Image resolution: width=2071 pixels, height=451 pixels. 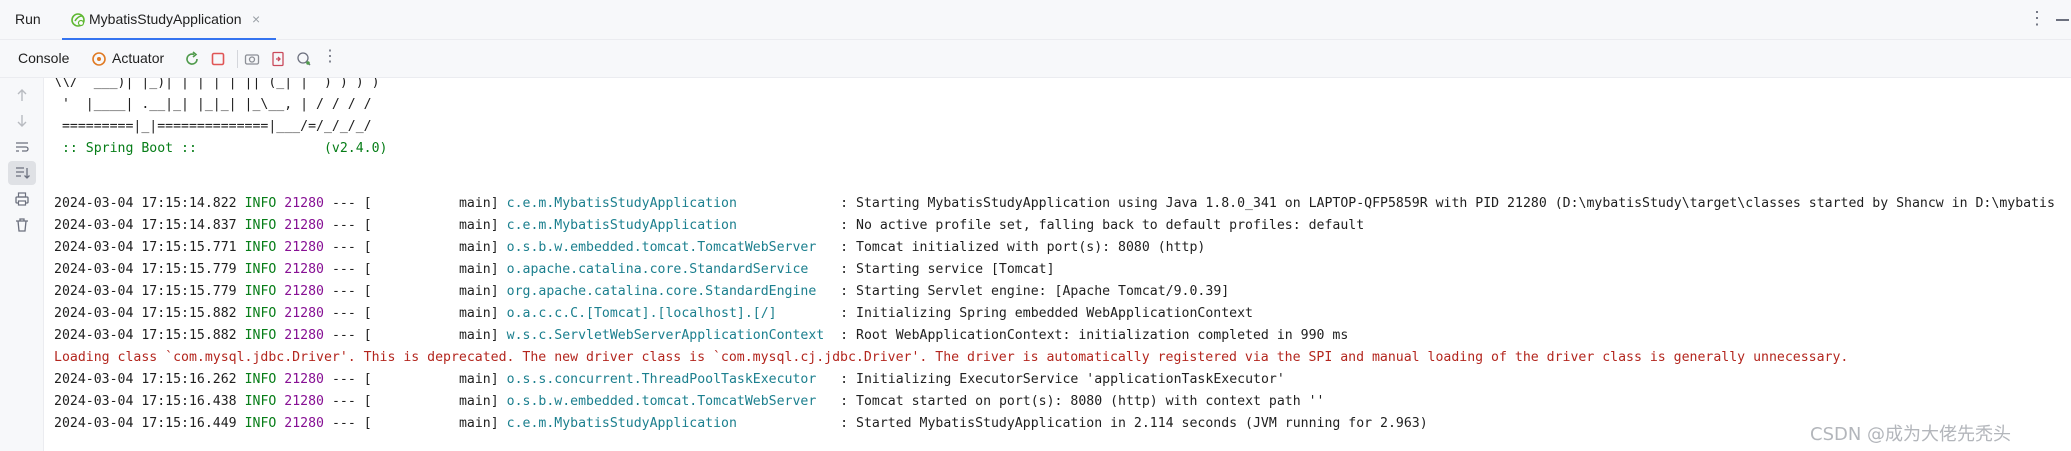 What do you see at coordinates (641, 313) in the screenshot?
I see `log-logger: o.a.c.c.C.[Tomcat].[localhost].[/]` at bounding box center [641, 313].